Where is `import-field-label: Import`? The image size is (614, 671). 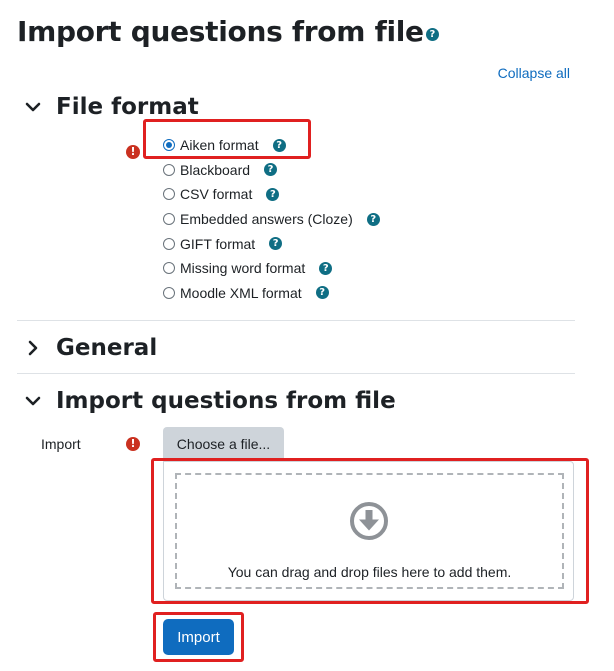 import-field-label: Import is located at coordinates (61, 444).